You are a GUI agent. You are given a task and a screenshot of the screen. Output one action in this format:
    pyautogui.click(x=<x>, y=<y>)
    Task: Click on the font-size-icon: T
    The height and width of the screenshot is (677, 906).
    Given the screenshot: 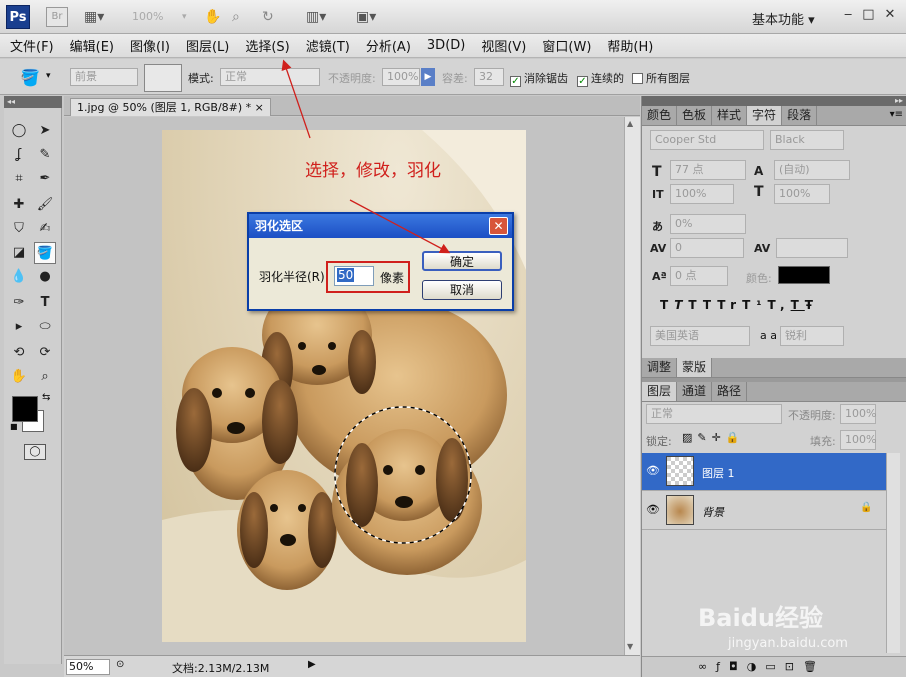 What is the action you would take?
    pyautogui.click(x=657, y=172)
    